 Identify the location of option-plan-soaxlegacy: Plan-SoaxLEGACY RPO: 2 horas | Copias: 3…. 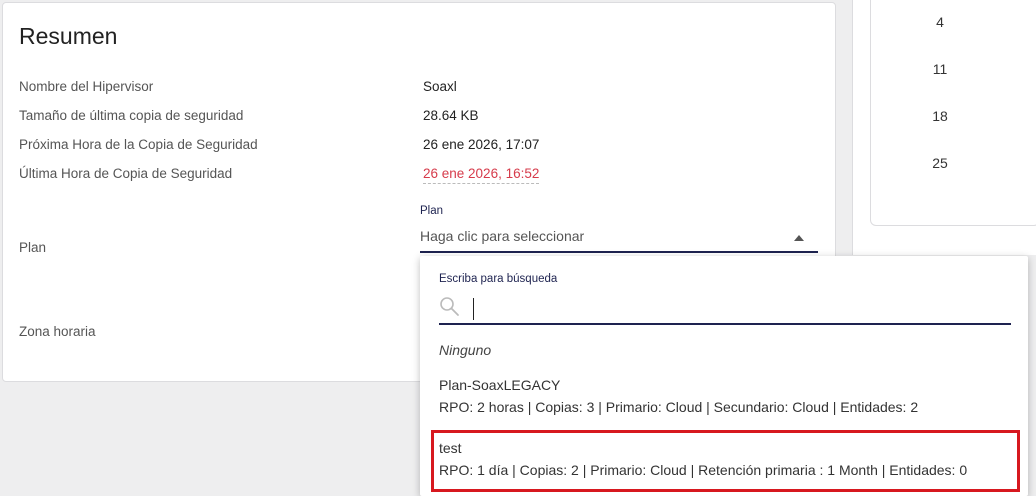
(729, 396).